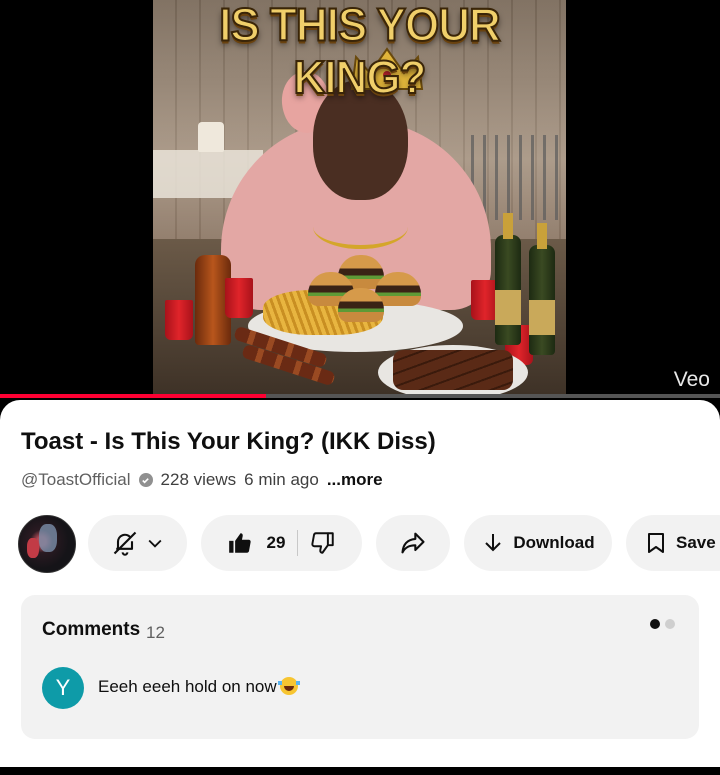 The image size is (720, 775). What do you see at coordinates (655, 624) in the screenshot?
I see `pager-dot-active` at bounding box center [655, 624].